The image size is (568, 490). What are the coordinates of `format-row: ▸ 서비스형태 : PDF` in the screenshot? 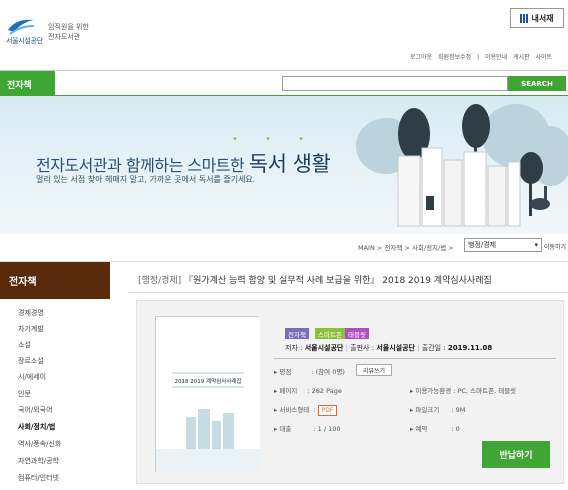 It's located at (306, 410).